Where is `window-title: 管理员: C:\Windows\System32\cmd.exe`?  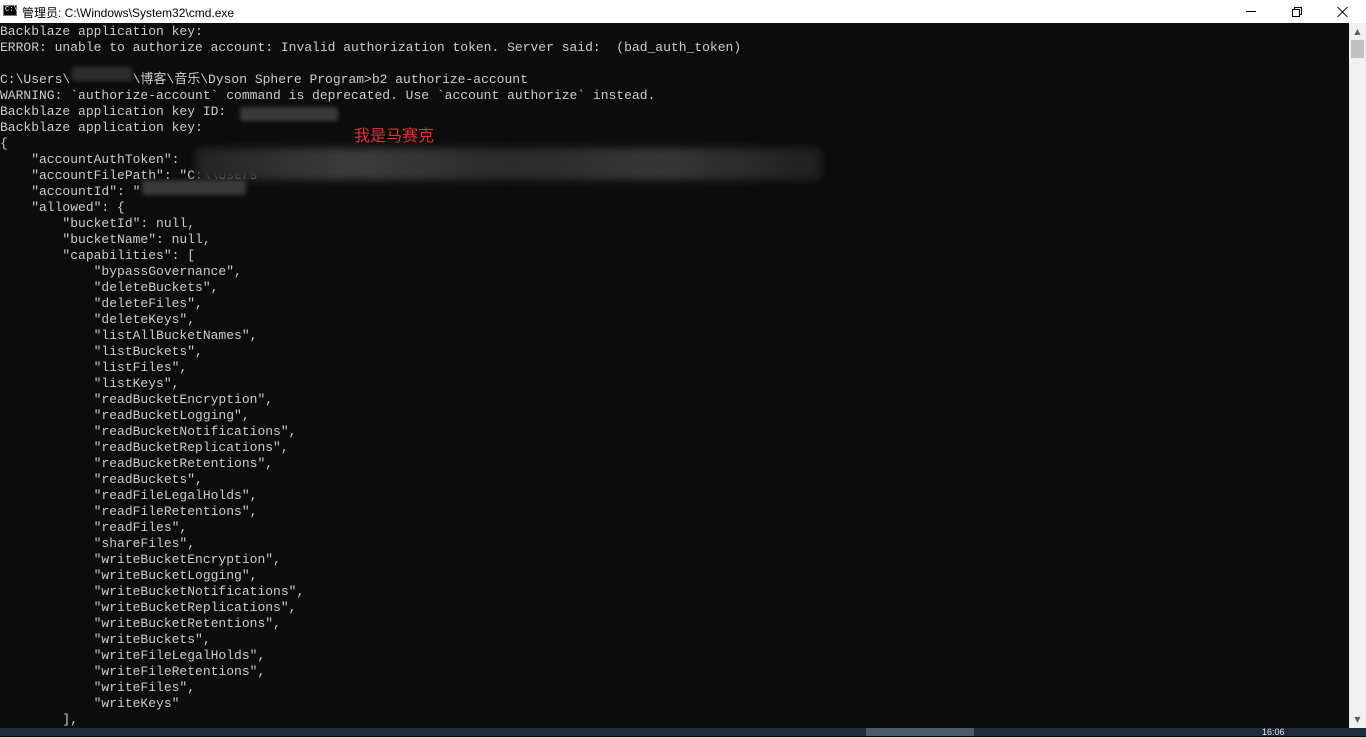
window-title: 管理员: C:\Windows\System32\cmd.exe is located at coordinates (128, 13).